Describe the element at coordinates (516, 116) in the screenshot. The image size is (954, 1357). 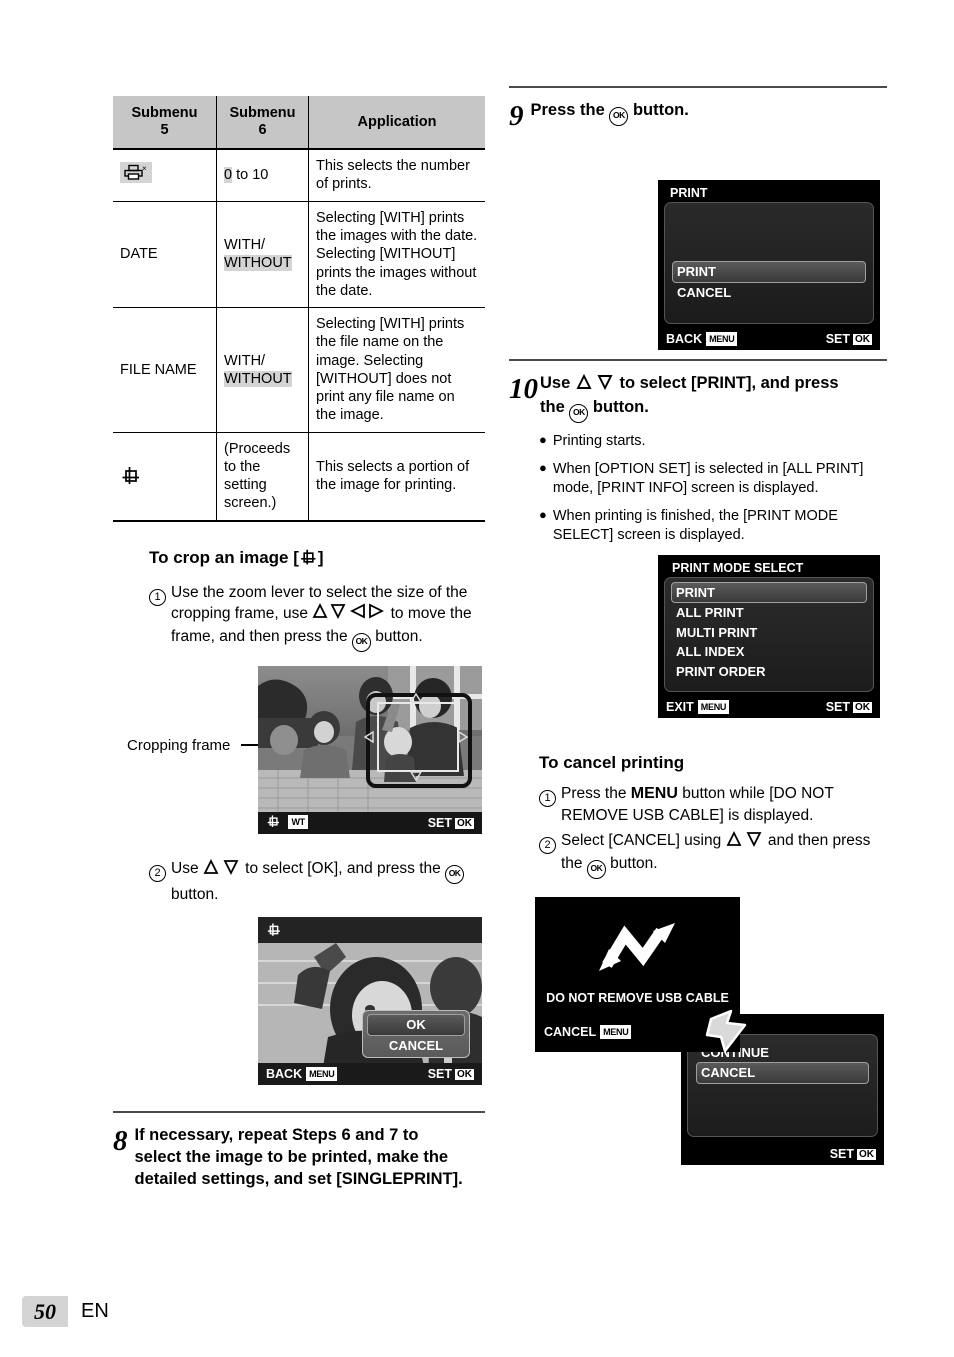
I see `step-number: 9` at that location.